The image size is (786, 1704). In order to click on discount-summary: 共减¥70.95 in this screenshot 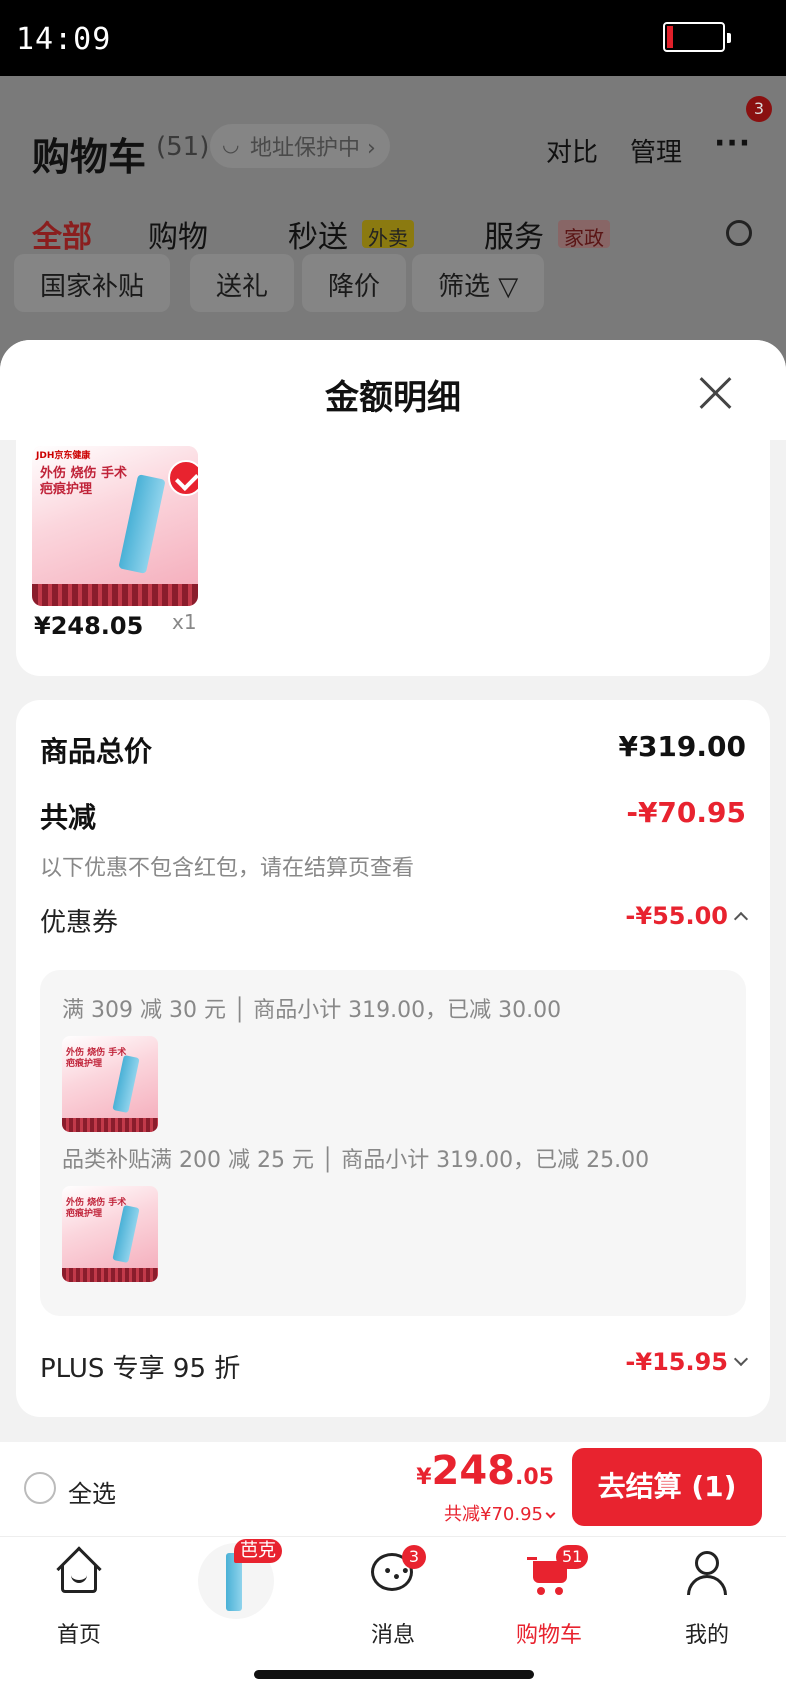, I will do `click(500, 1513)`.